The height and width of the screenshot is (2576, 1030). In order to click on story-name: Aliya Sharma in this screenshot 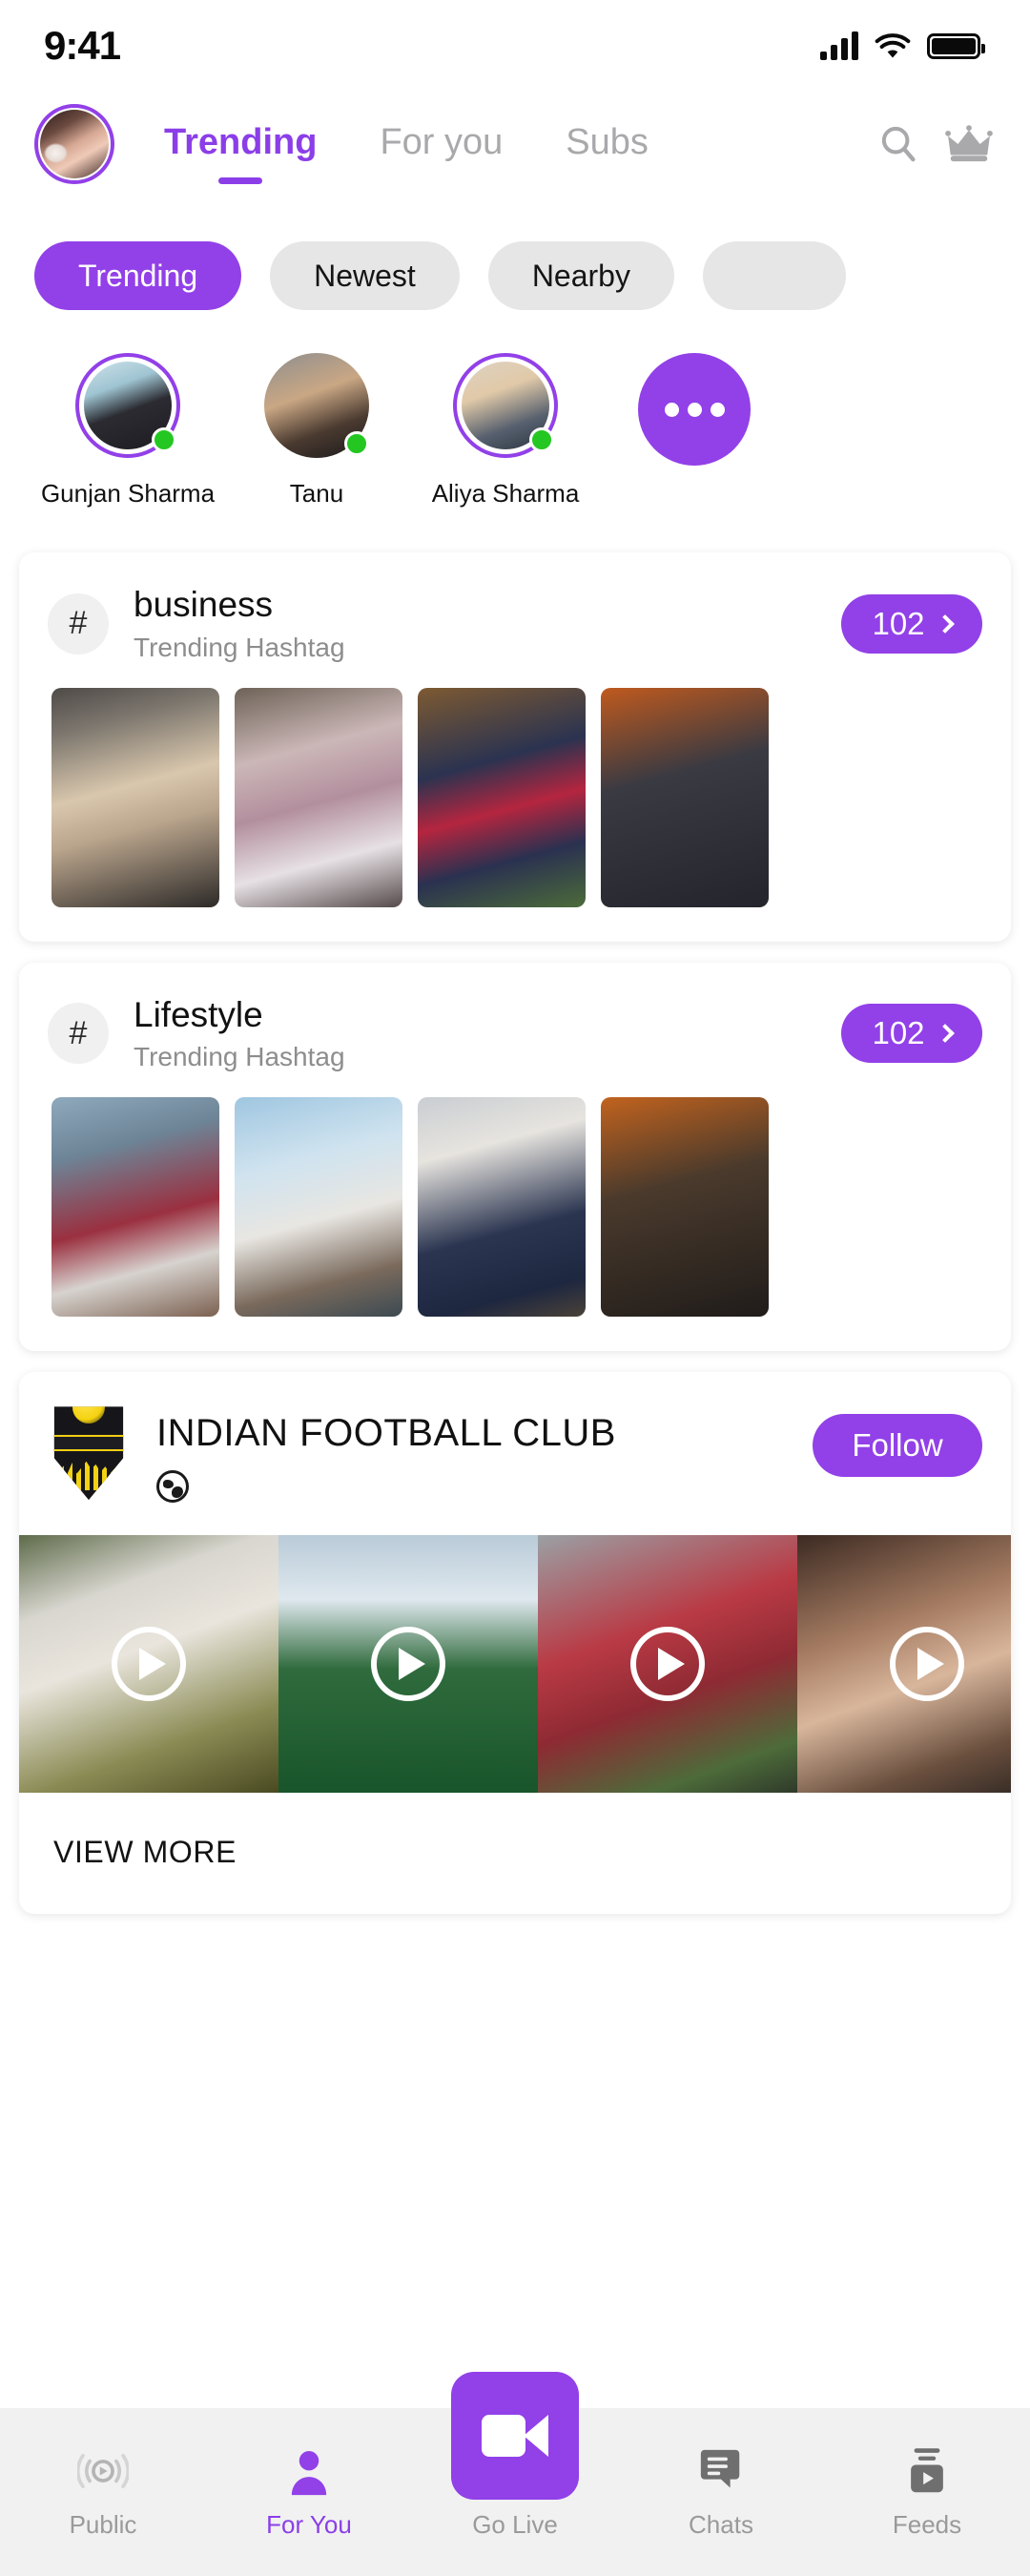, I will do `click(506, 493)`.